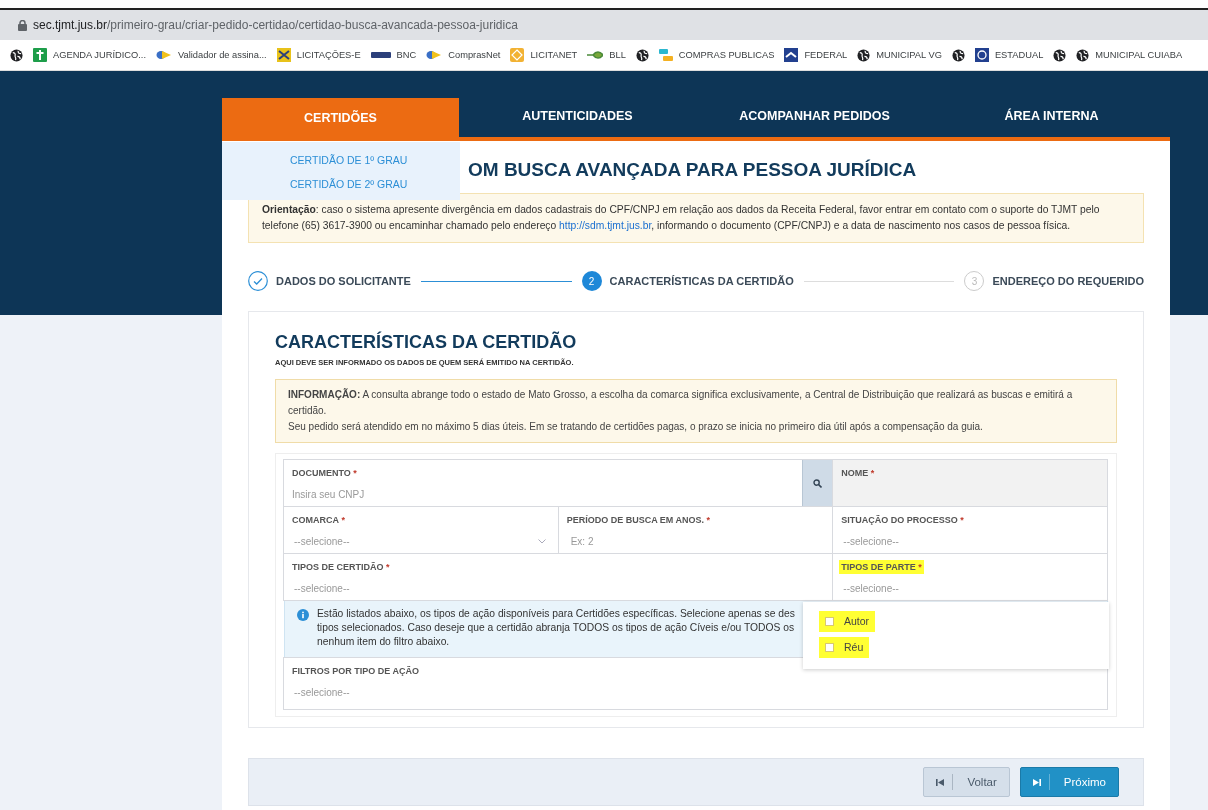 The height and width of the screenshot is (810, 1208). Describe the element at coordinates (1036, 782) in the screenshot. I see `skip-forward-icon` at that location.